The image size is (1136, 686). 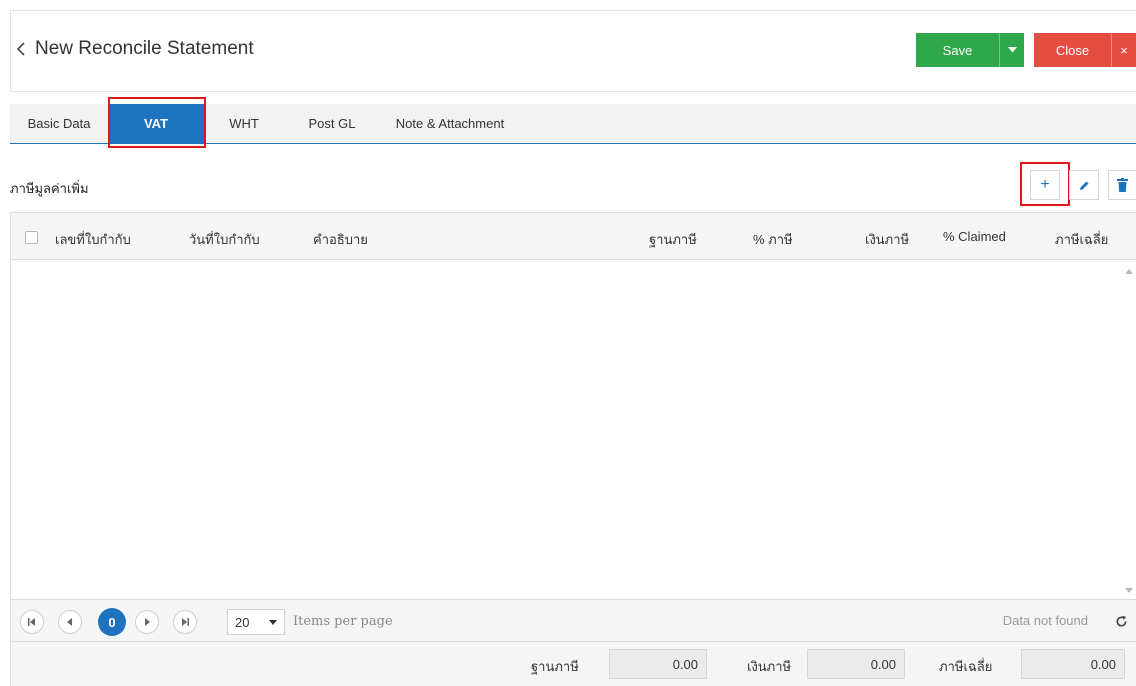 What do you see at coordinates (332, 123) in the screenshot?
I see `tab-post-gl: Post GL` at bounding box center [332, 123].